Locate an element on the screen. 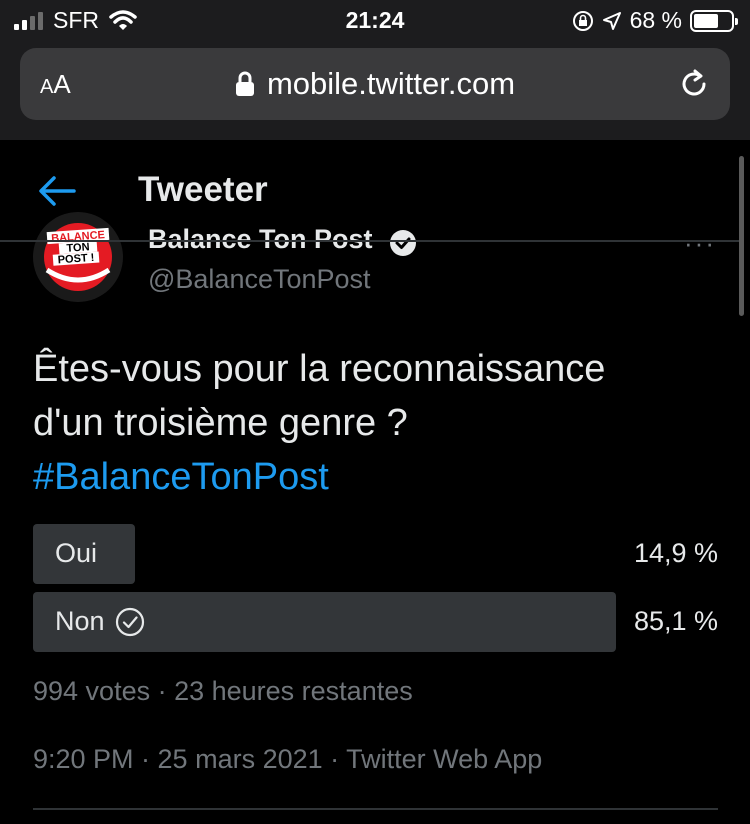  balance-ton-post-logo: BALANCE TON POST ! is located at coordinates (78, 257).